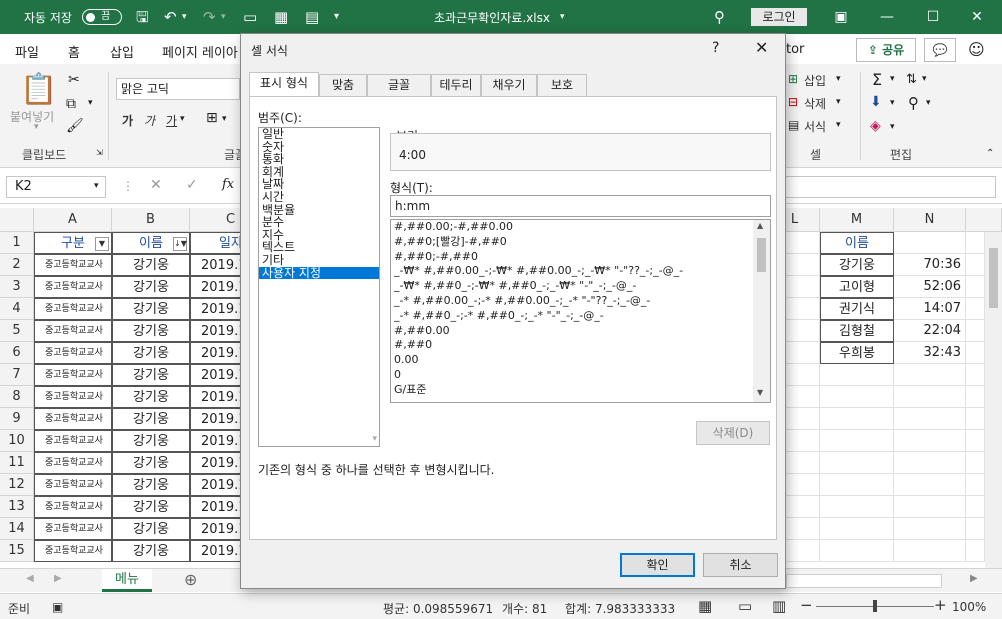 The height and width of the screenshot is (619, 1002). What do you see at coordinates (73, 243) in the screenshot?
I see `header-cell-category: 구분 ▼` at bounding box center [73, 243].